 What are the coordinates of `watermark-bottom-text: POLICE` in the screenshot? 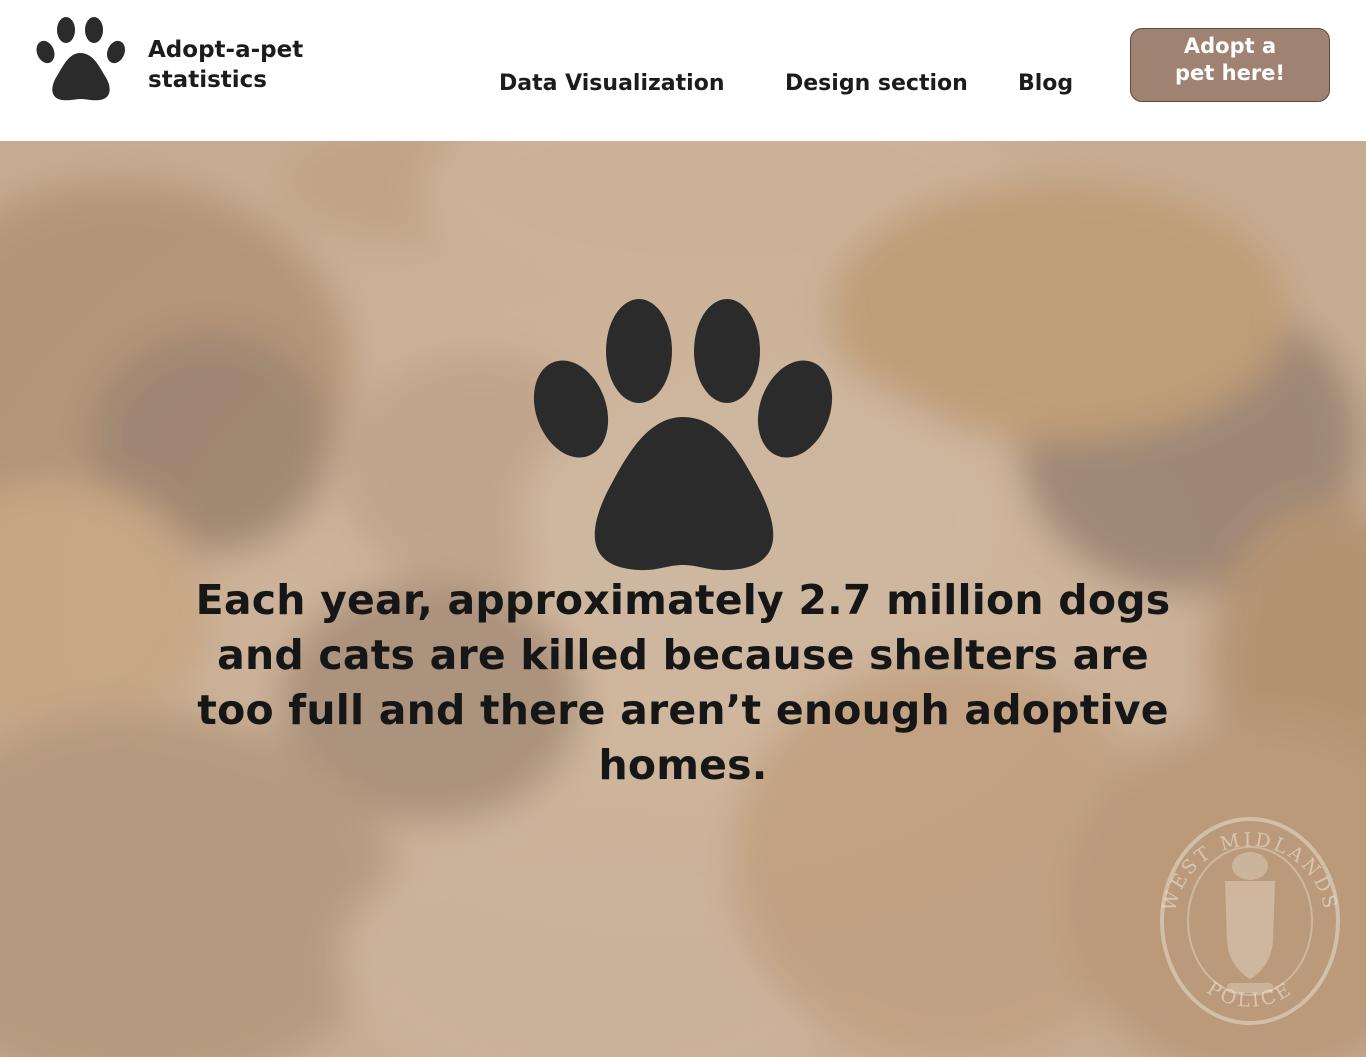 It's located at (1248, 994).